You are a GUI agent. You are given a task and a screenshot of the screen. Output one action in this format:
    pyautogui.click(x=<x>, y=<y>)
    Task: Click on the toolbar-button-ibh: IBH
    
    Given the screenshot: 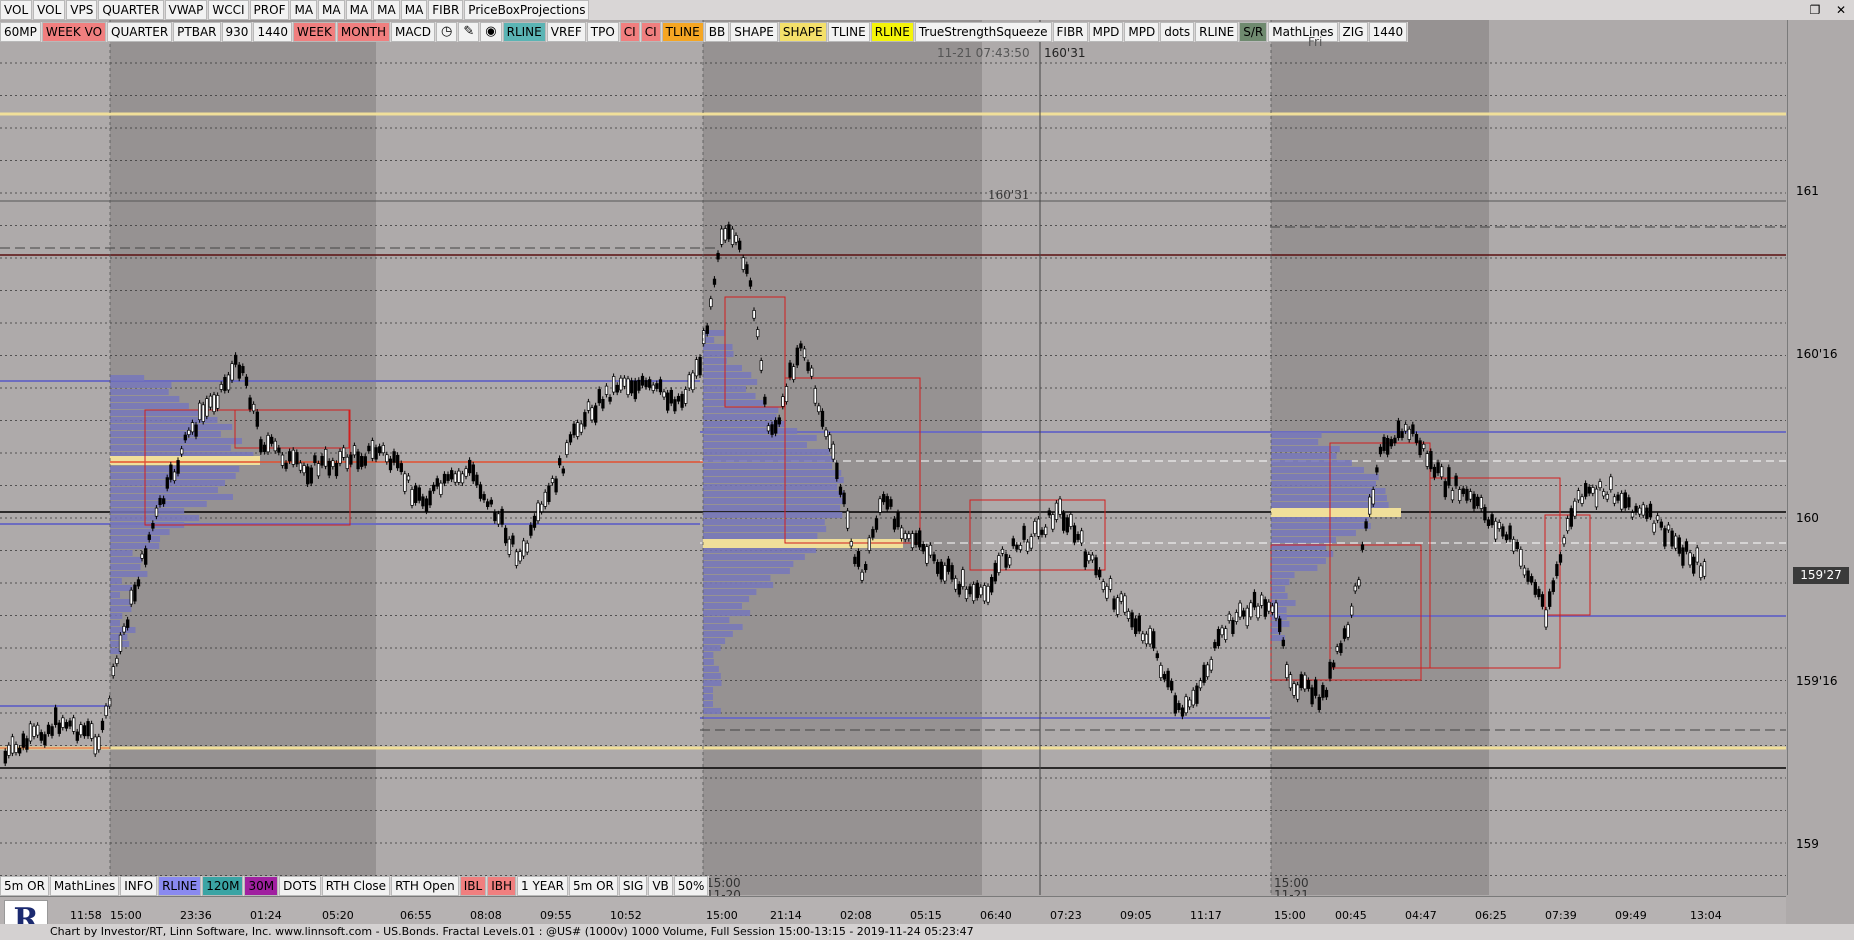 What is the action you would take?
    pyautogui.click(x=501, y=886)
    